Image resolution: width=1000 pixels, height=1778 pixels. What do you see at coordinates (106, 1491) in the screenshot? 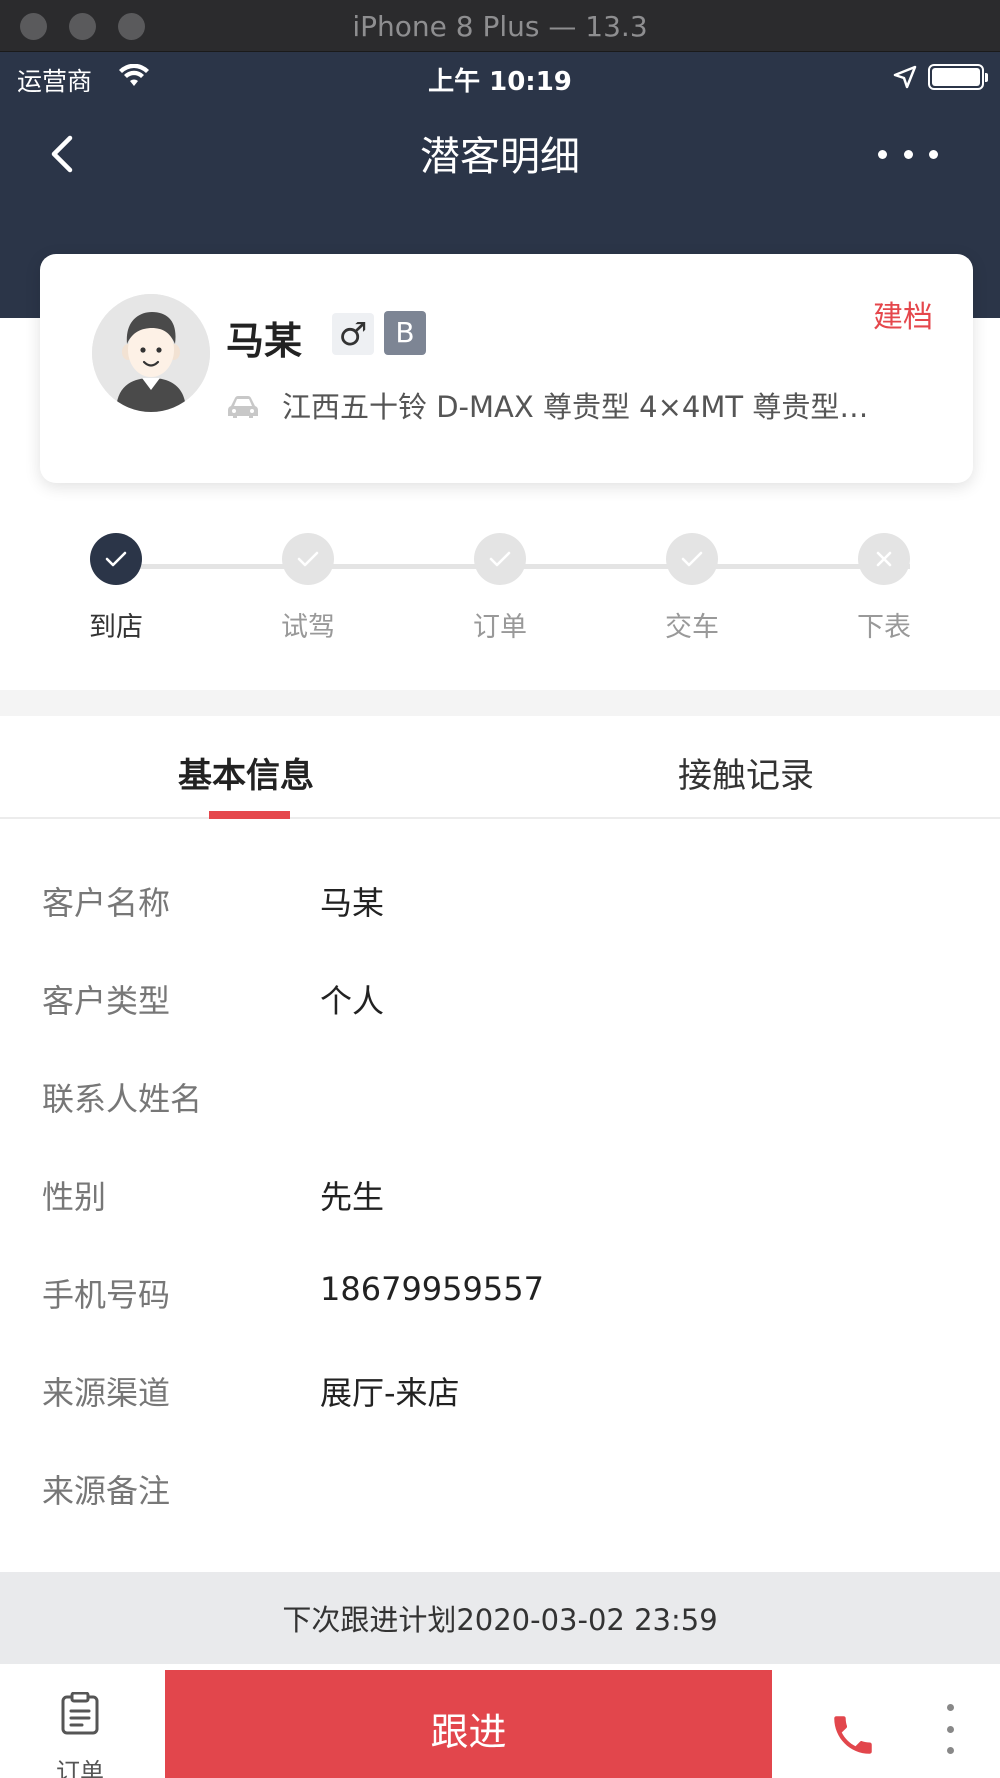
I see `info-label: 来源备注` at bounding box center [106, 1491].